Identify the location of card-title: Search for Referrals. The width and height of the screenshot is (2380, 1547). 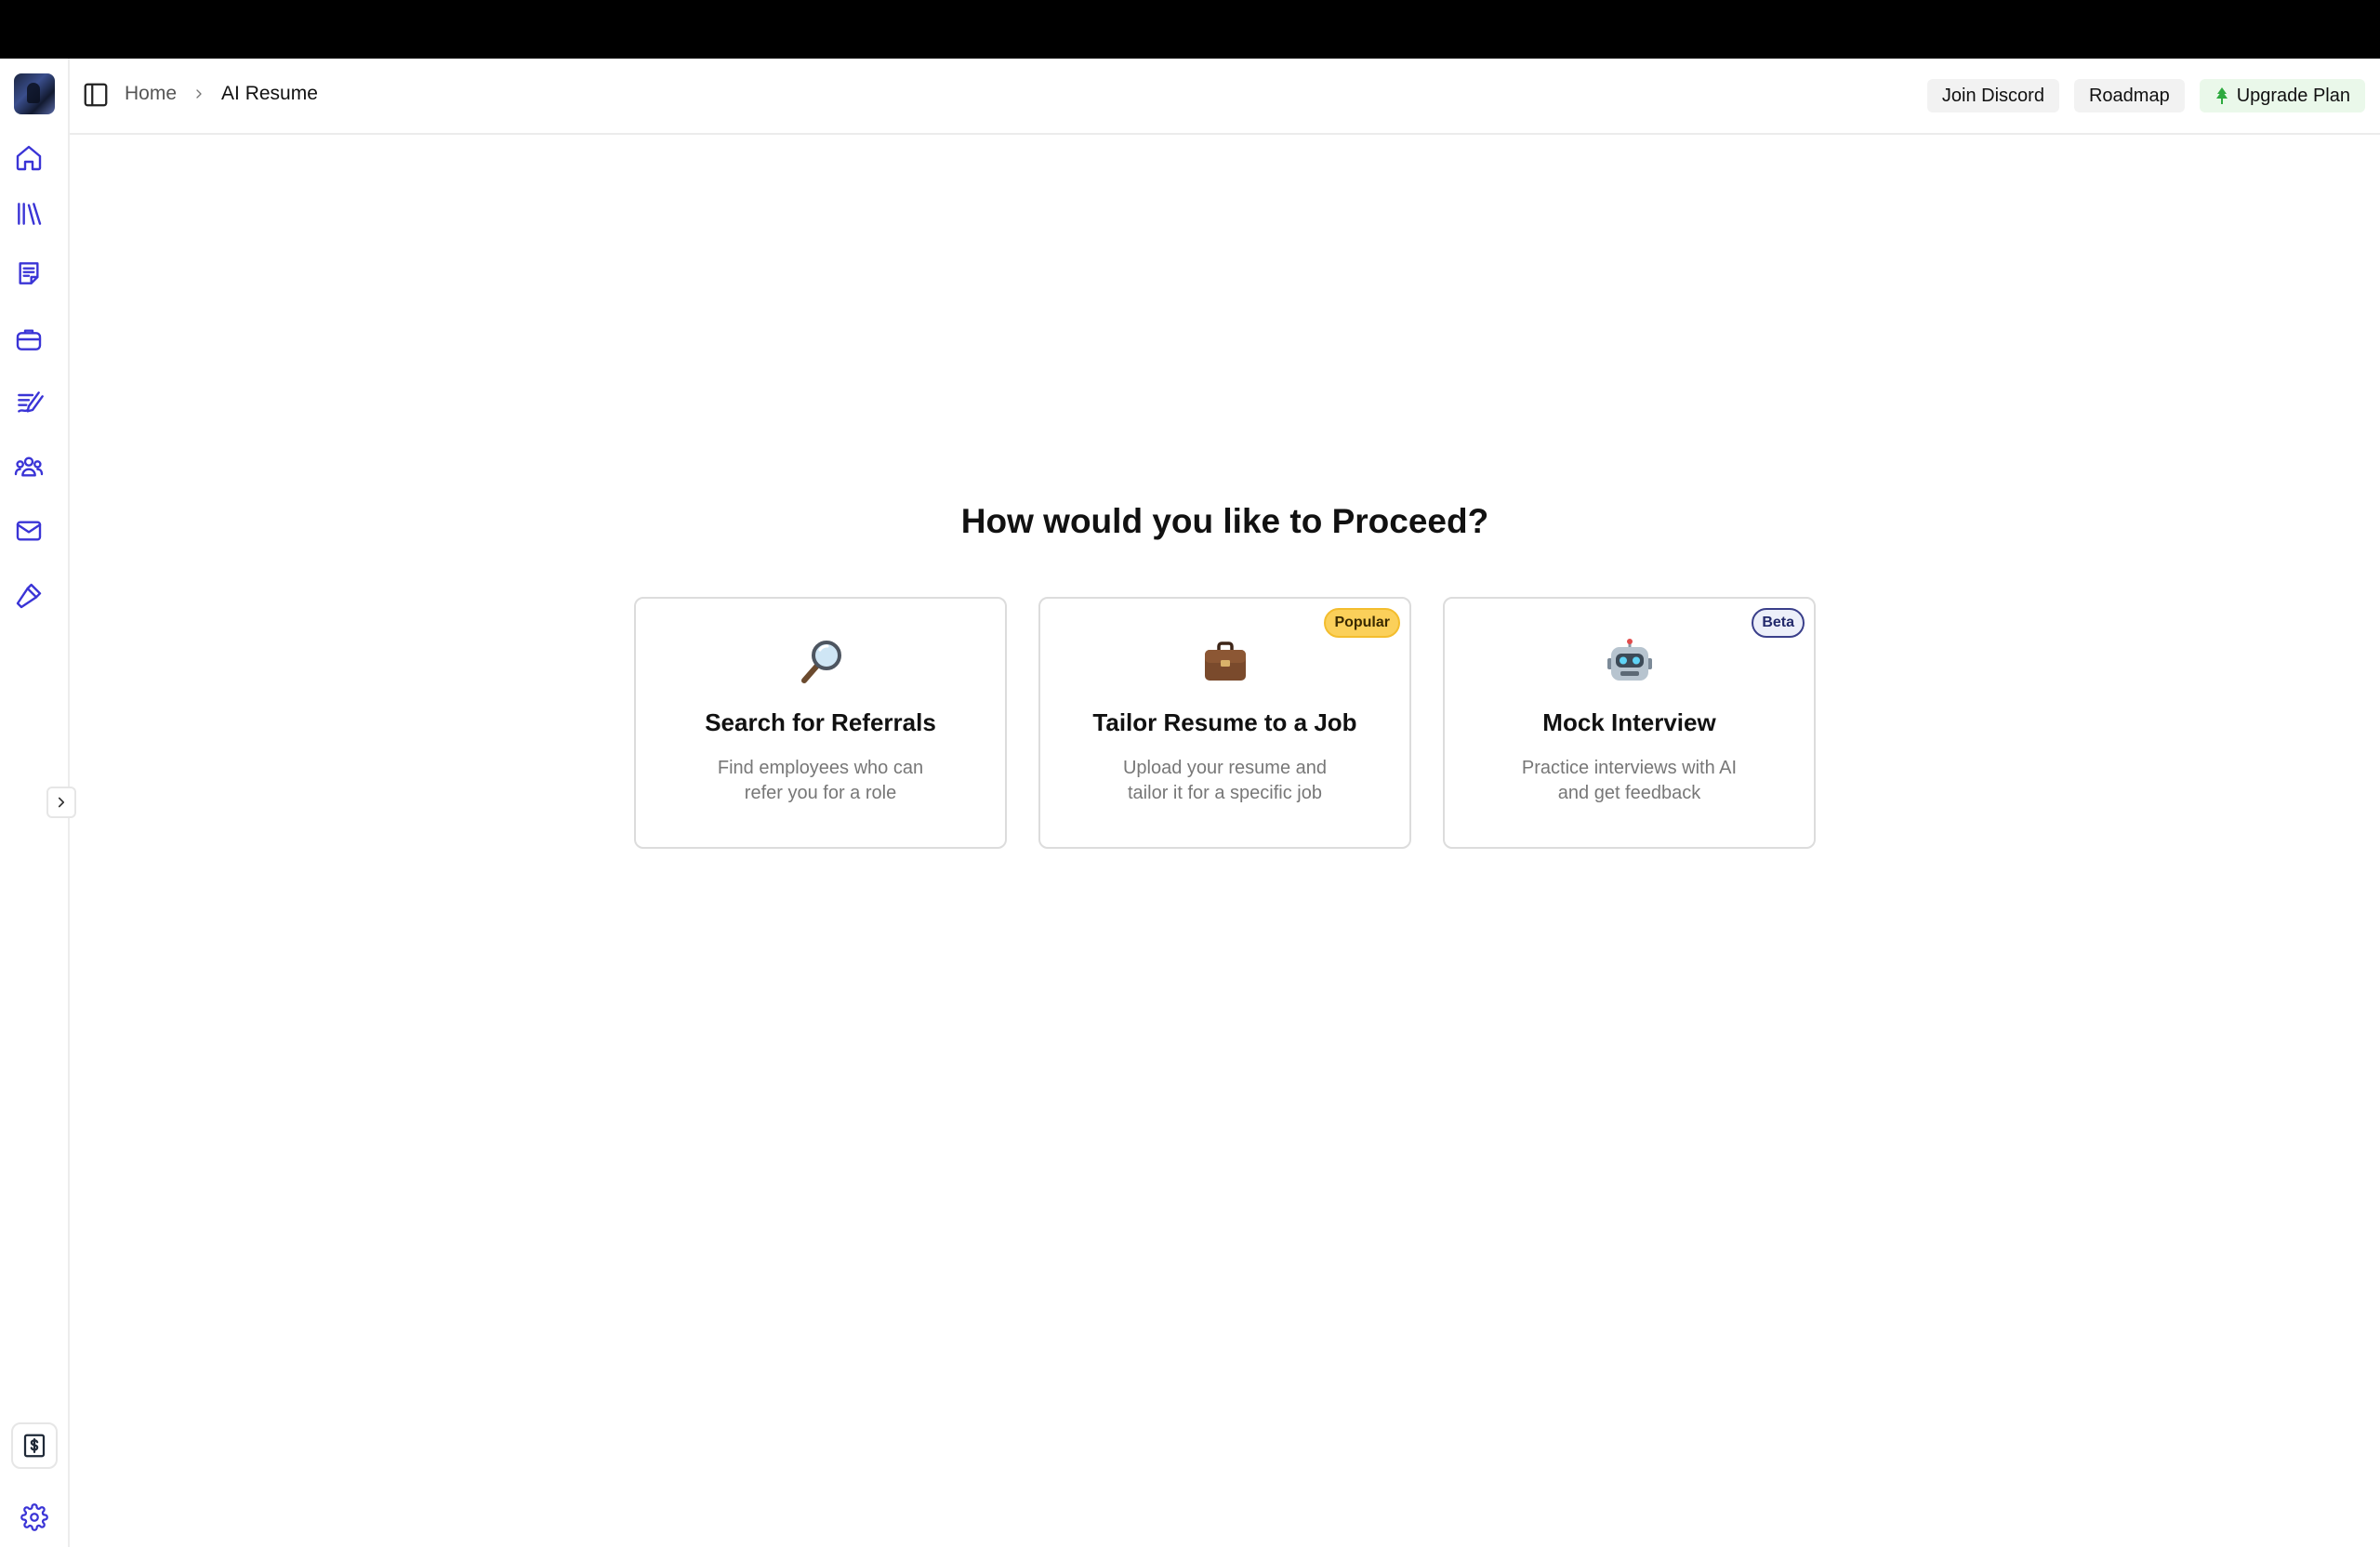
(820, 722).